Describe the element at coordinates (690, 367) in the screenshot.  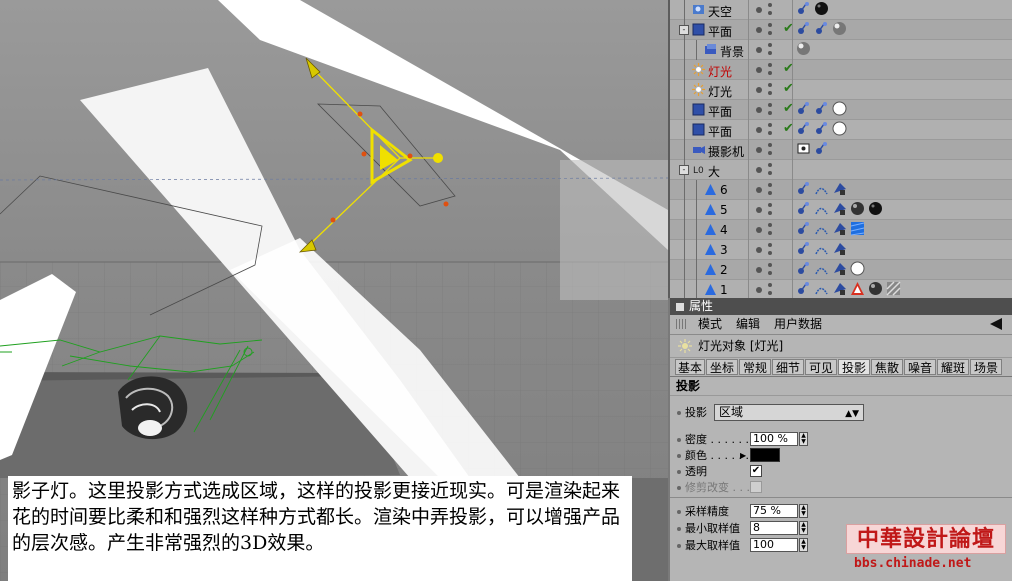
I see `attribute-tab: 基本` at that location.